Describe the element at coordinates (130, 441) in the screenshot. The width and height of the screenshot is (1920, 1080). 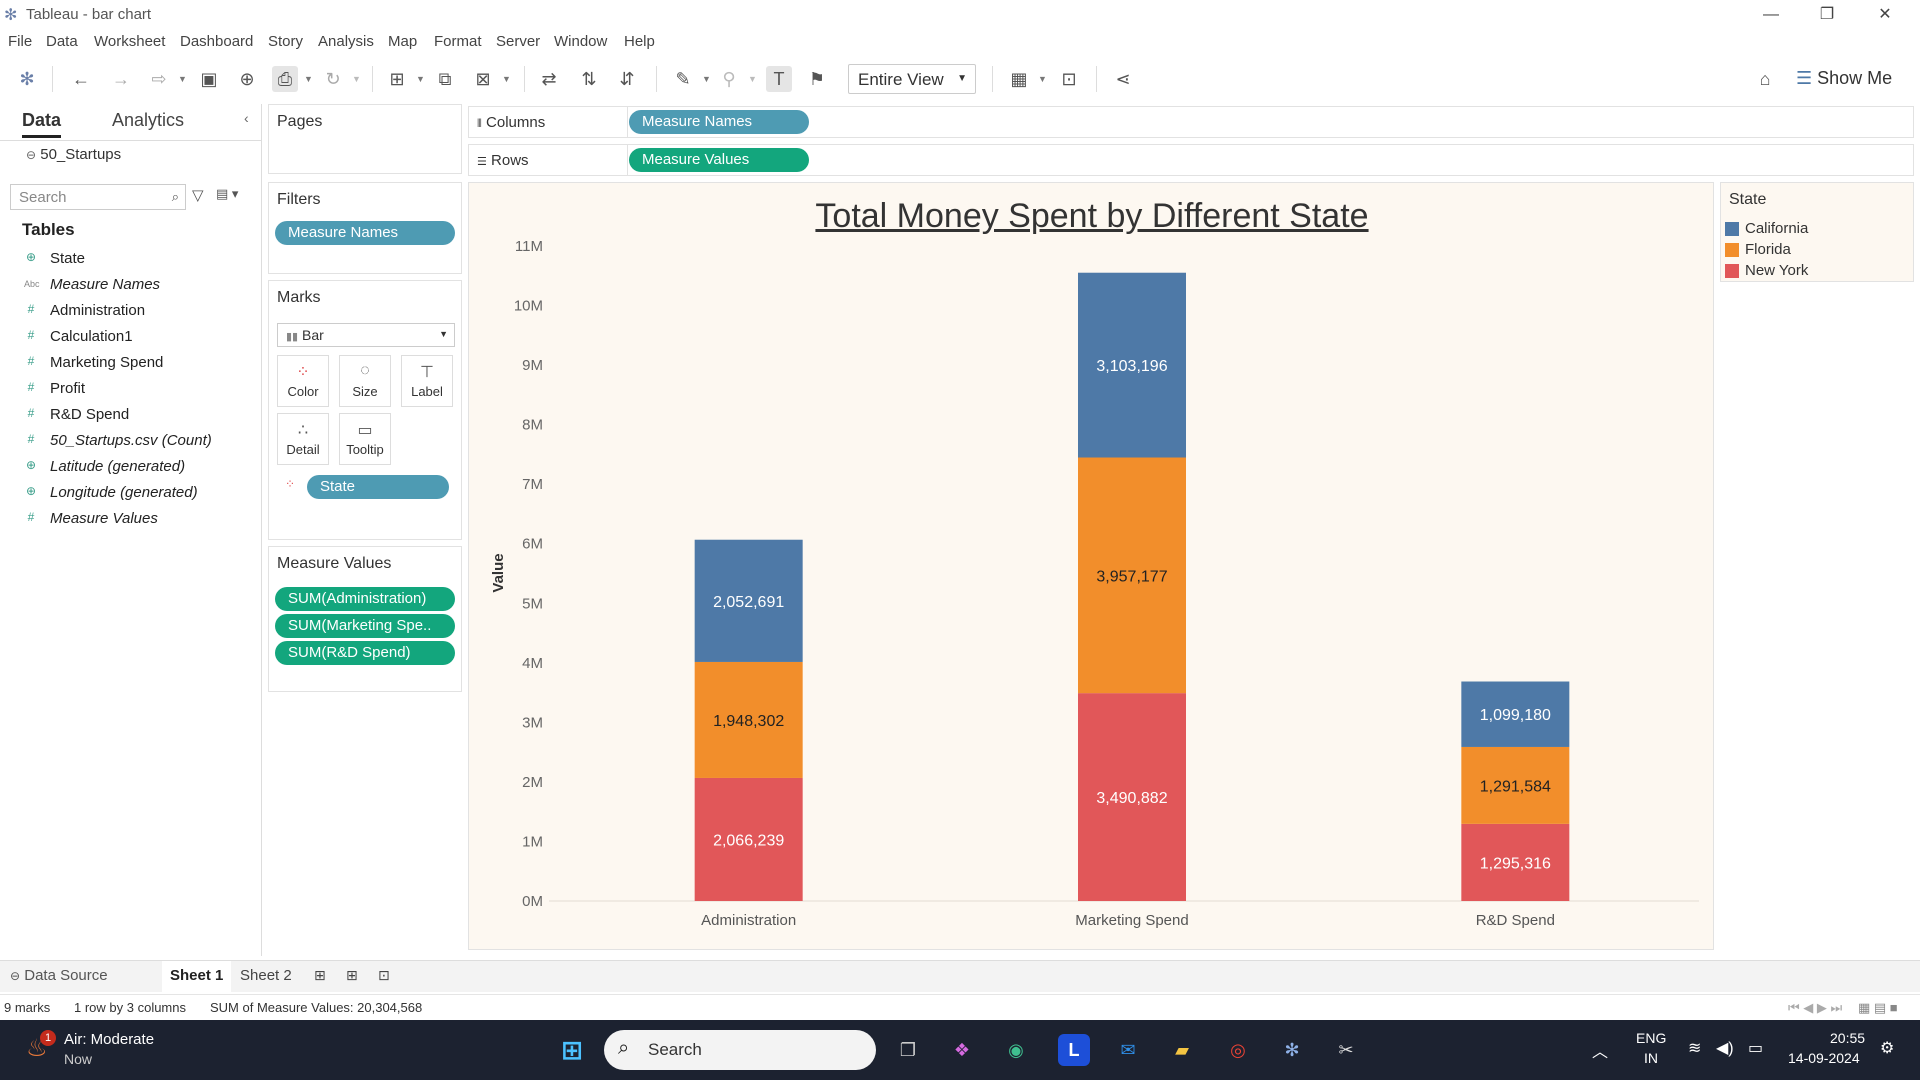
I see `field-item: #50_Startups.csv (Count)` at that location.